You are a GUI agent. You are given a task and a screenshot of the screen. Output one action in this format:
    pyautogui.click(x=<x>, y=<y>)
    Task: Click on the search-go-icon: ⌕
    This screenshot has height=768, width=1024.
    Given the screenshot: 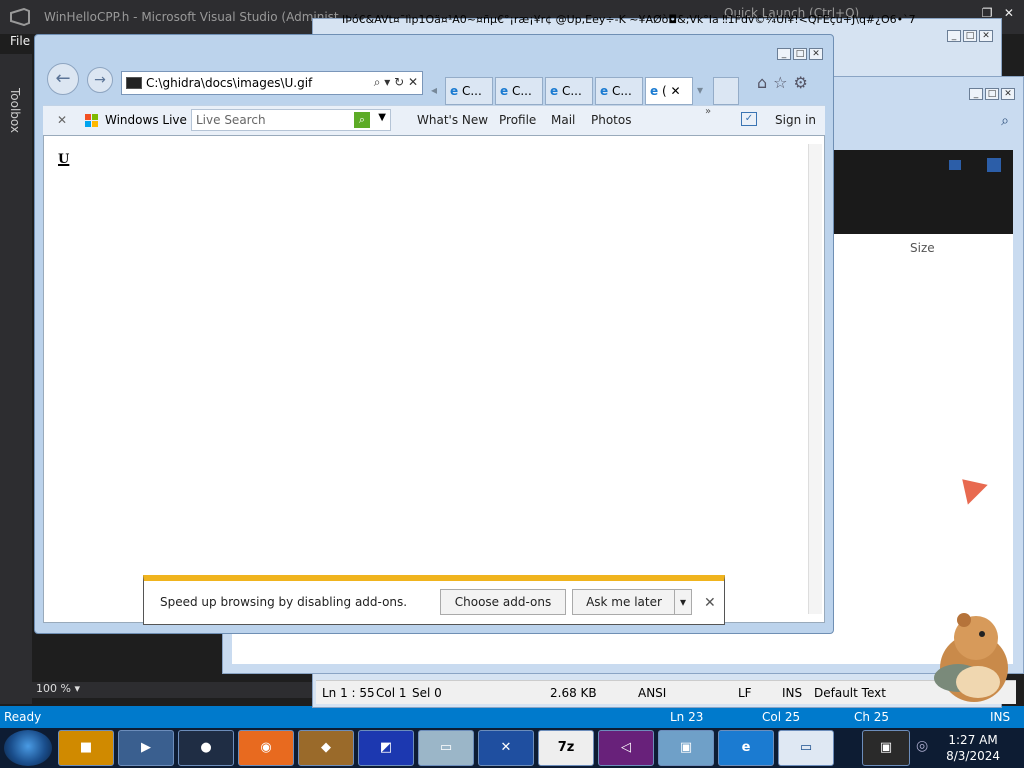 What is the action you would take?
    pyautogui.click(x=362, y=120)
    